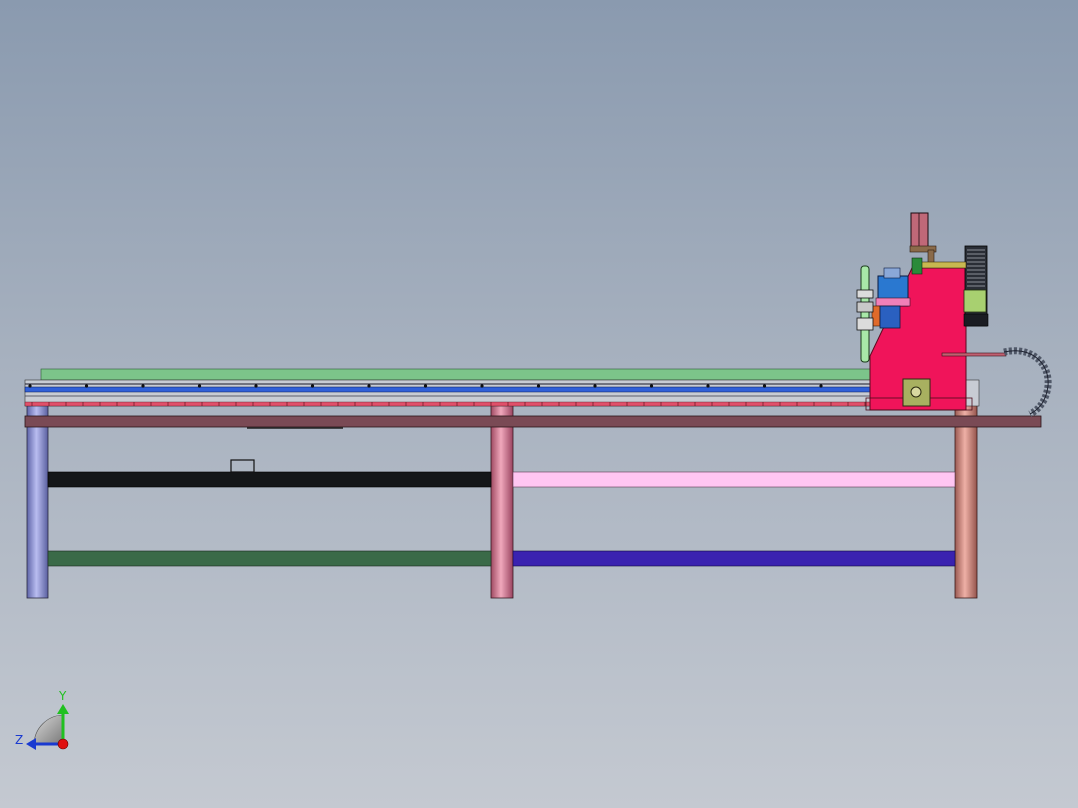 The width and height of the screenshot is (1078, 808). I want to click on linkage-bar, so click(943, 265).